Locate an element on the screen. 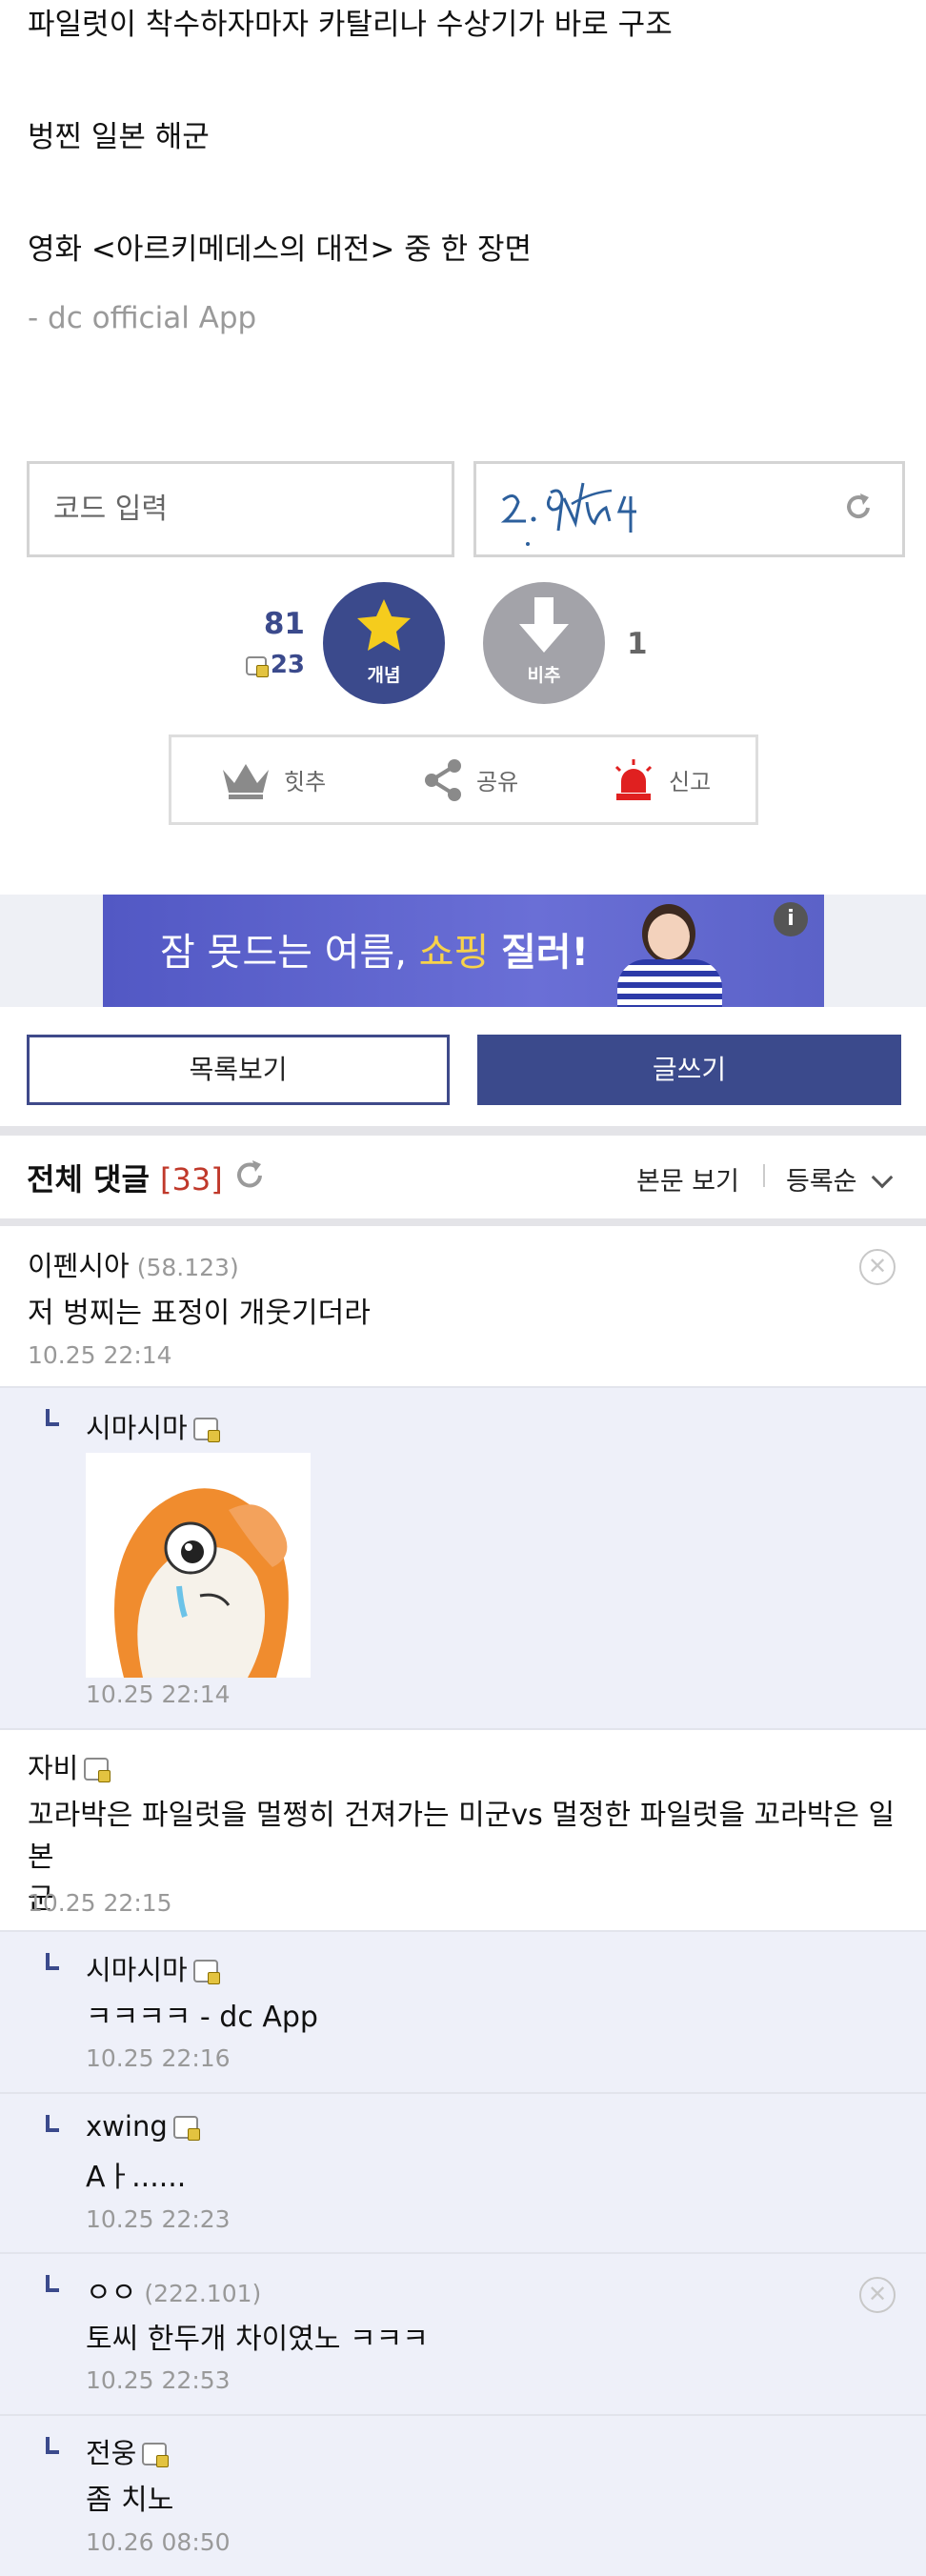 The image size is (926, 2576). sort-dropdown: 등록순 is located at coordinates (840, 1179).